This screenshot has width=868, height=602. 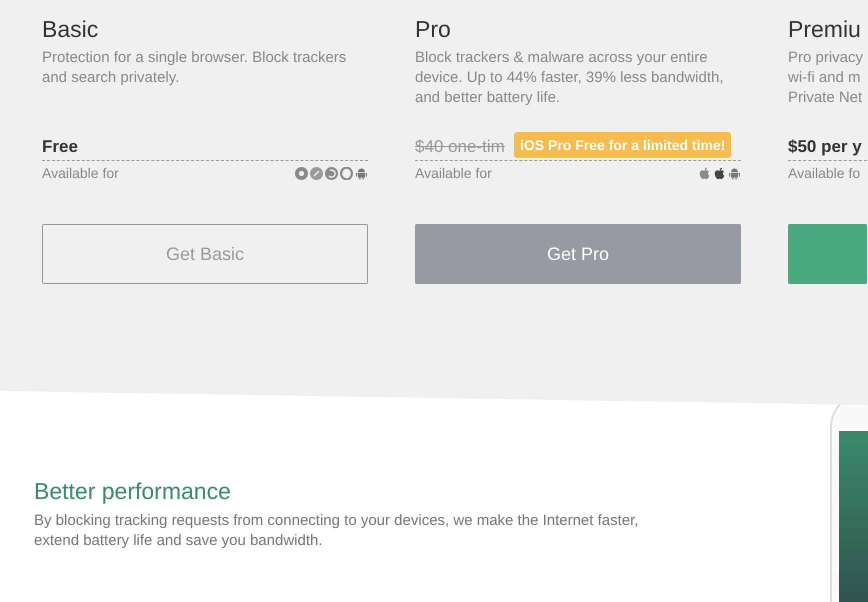 What do you see at coordinates (205, 254) in the screenshot?
I see `get-plan-button: Get Basic` at bounding box center [205, 254].